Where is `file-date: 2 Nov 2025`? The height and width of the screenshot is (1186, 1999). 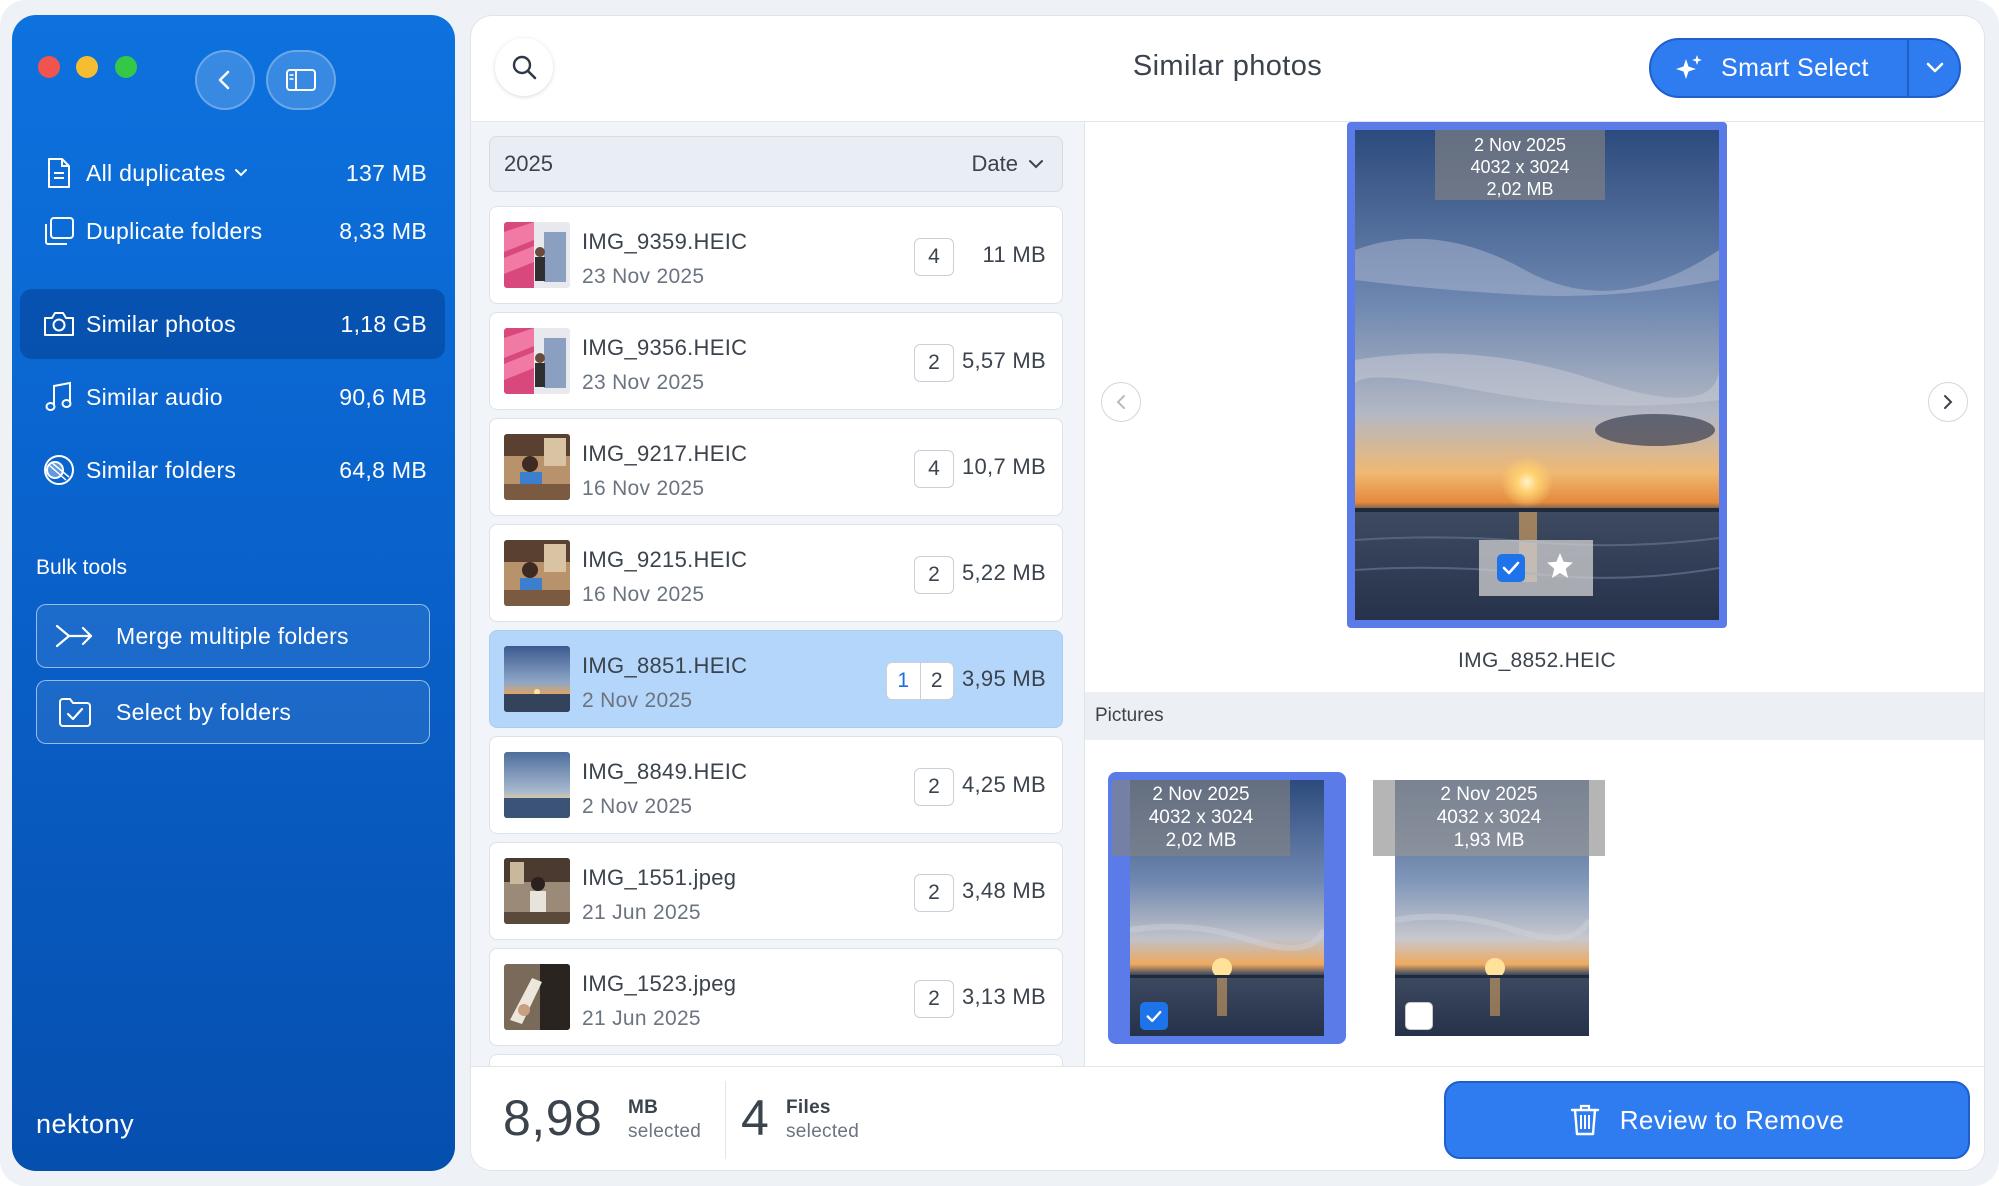
file-date: 2 Nov 2025 is located at coordinates (637, 700).